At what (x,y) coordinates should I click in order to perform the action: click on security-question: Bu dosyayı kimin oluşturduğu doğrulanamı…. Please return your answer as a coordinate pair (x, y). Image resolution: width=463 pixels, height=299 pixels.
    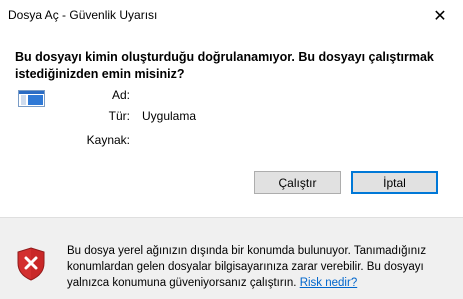
    Looking at the image, I should click on (224, 65).